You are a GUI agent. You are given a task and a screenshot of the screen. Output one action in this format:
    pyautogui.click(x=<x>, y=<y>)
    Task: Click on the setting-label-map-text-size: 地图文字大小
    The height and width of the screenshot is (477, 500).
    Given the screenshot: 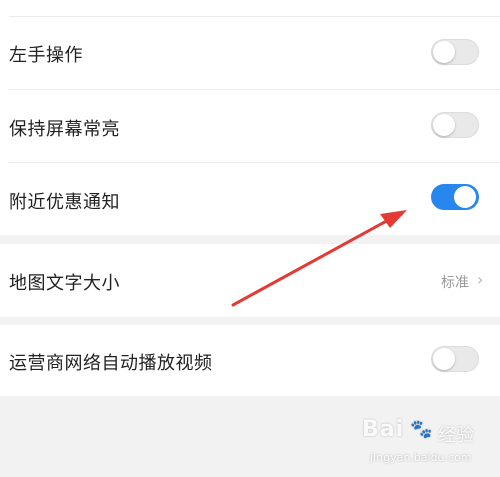 What is the action you would take?
    pyautogui.click(x=64, y=283)
    